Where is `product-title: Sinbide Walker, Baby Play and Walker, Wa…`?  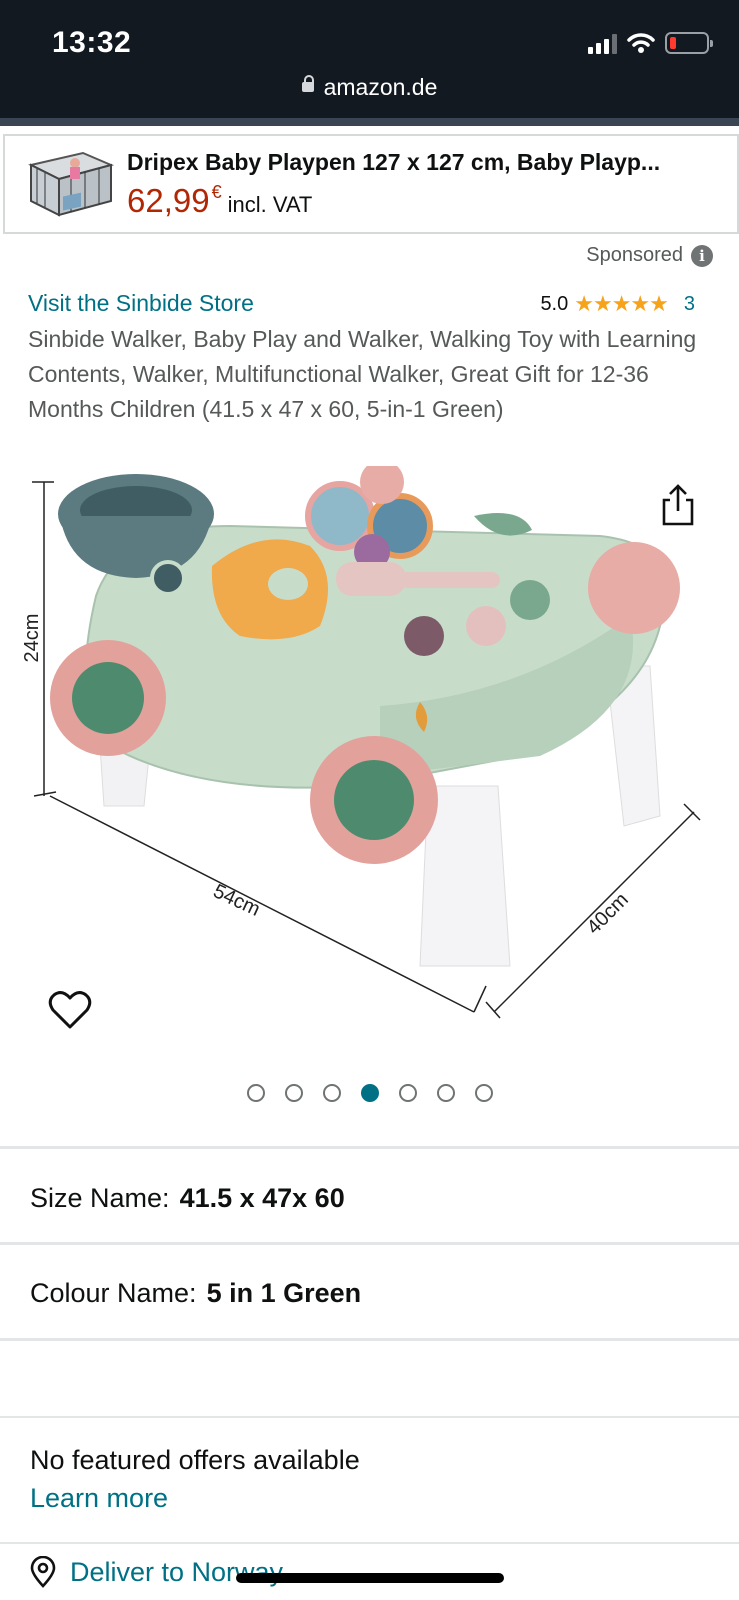
product-title: Sinbide Walker, Baby Play and Walker, Wa… is located at coordinates (362, 374).